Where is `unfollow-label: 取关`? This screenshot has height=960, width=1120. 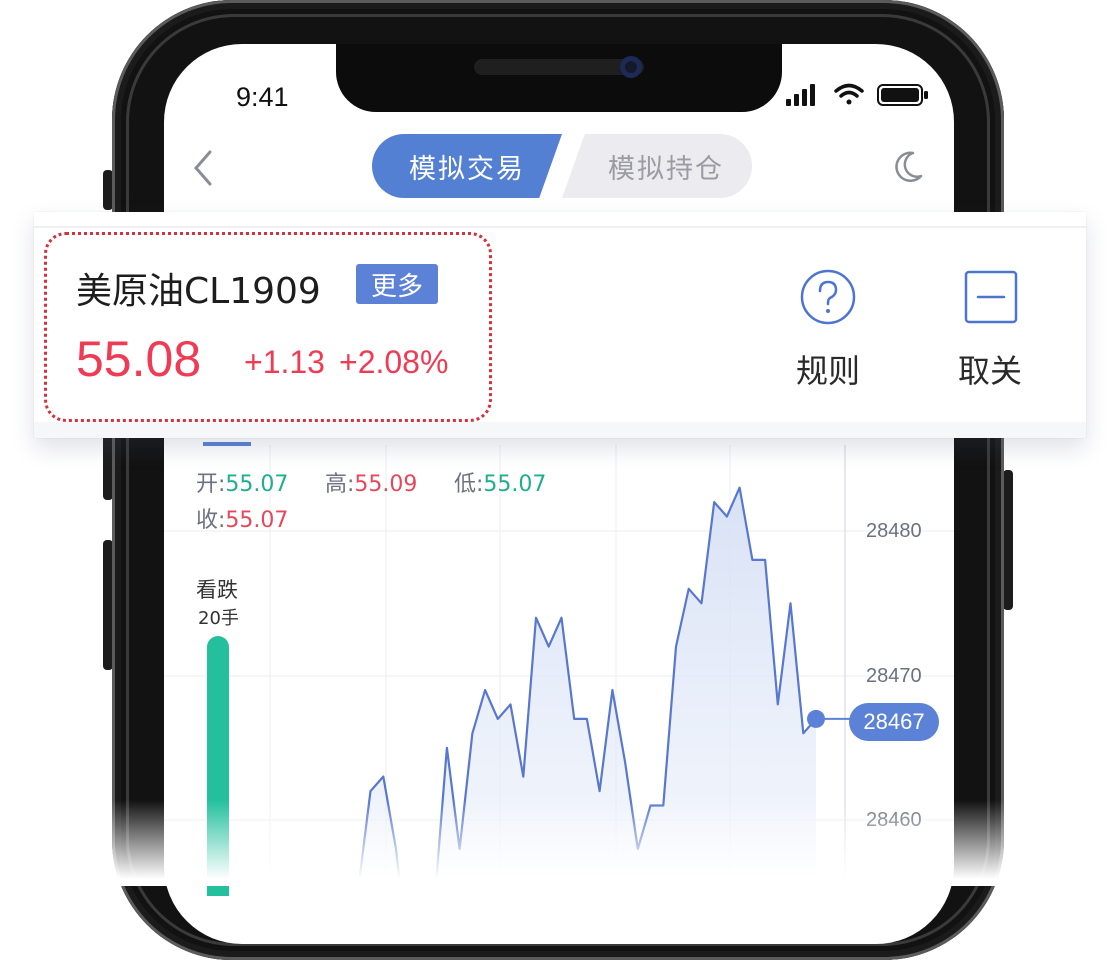 unfollow-label: 取关 is located at coordinates (990, 369).